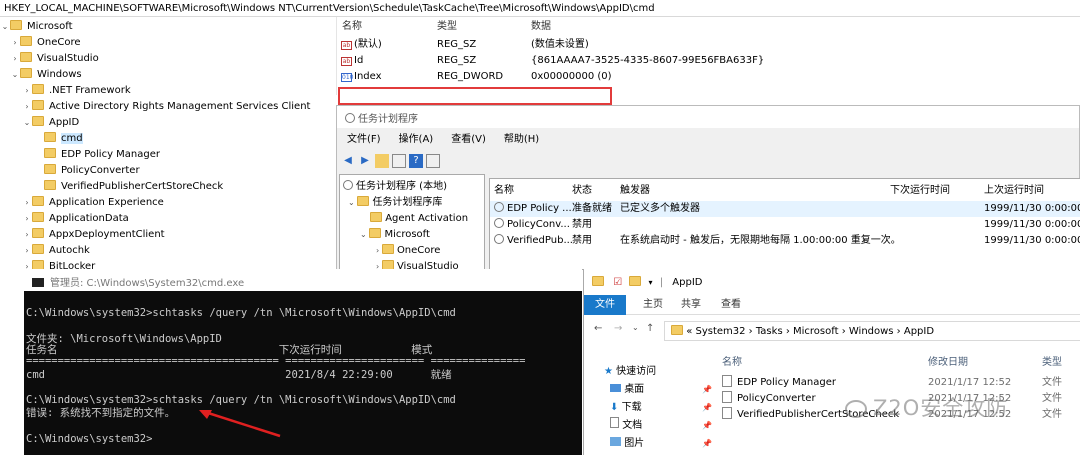 This screenshot has height=455, width=1080. What do you see at coordinates (100, 170) in the screenshot?
I see `tree-node-label: PolicyConverter` at bounding box center [100, 170].